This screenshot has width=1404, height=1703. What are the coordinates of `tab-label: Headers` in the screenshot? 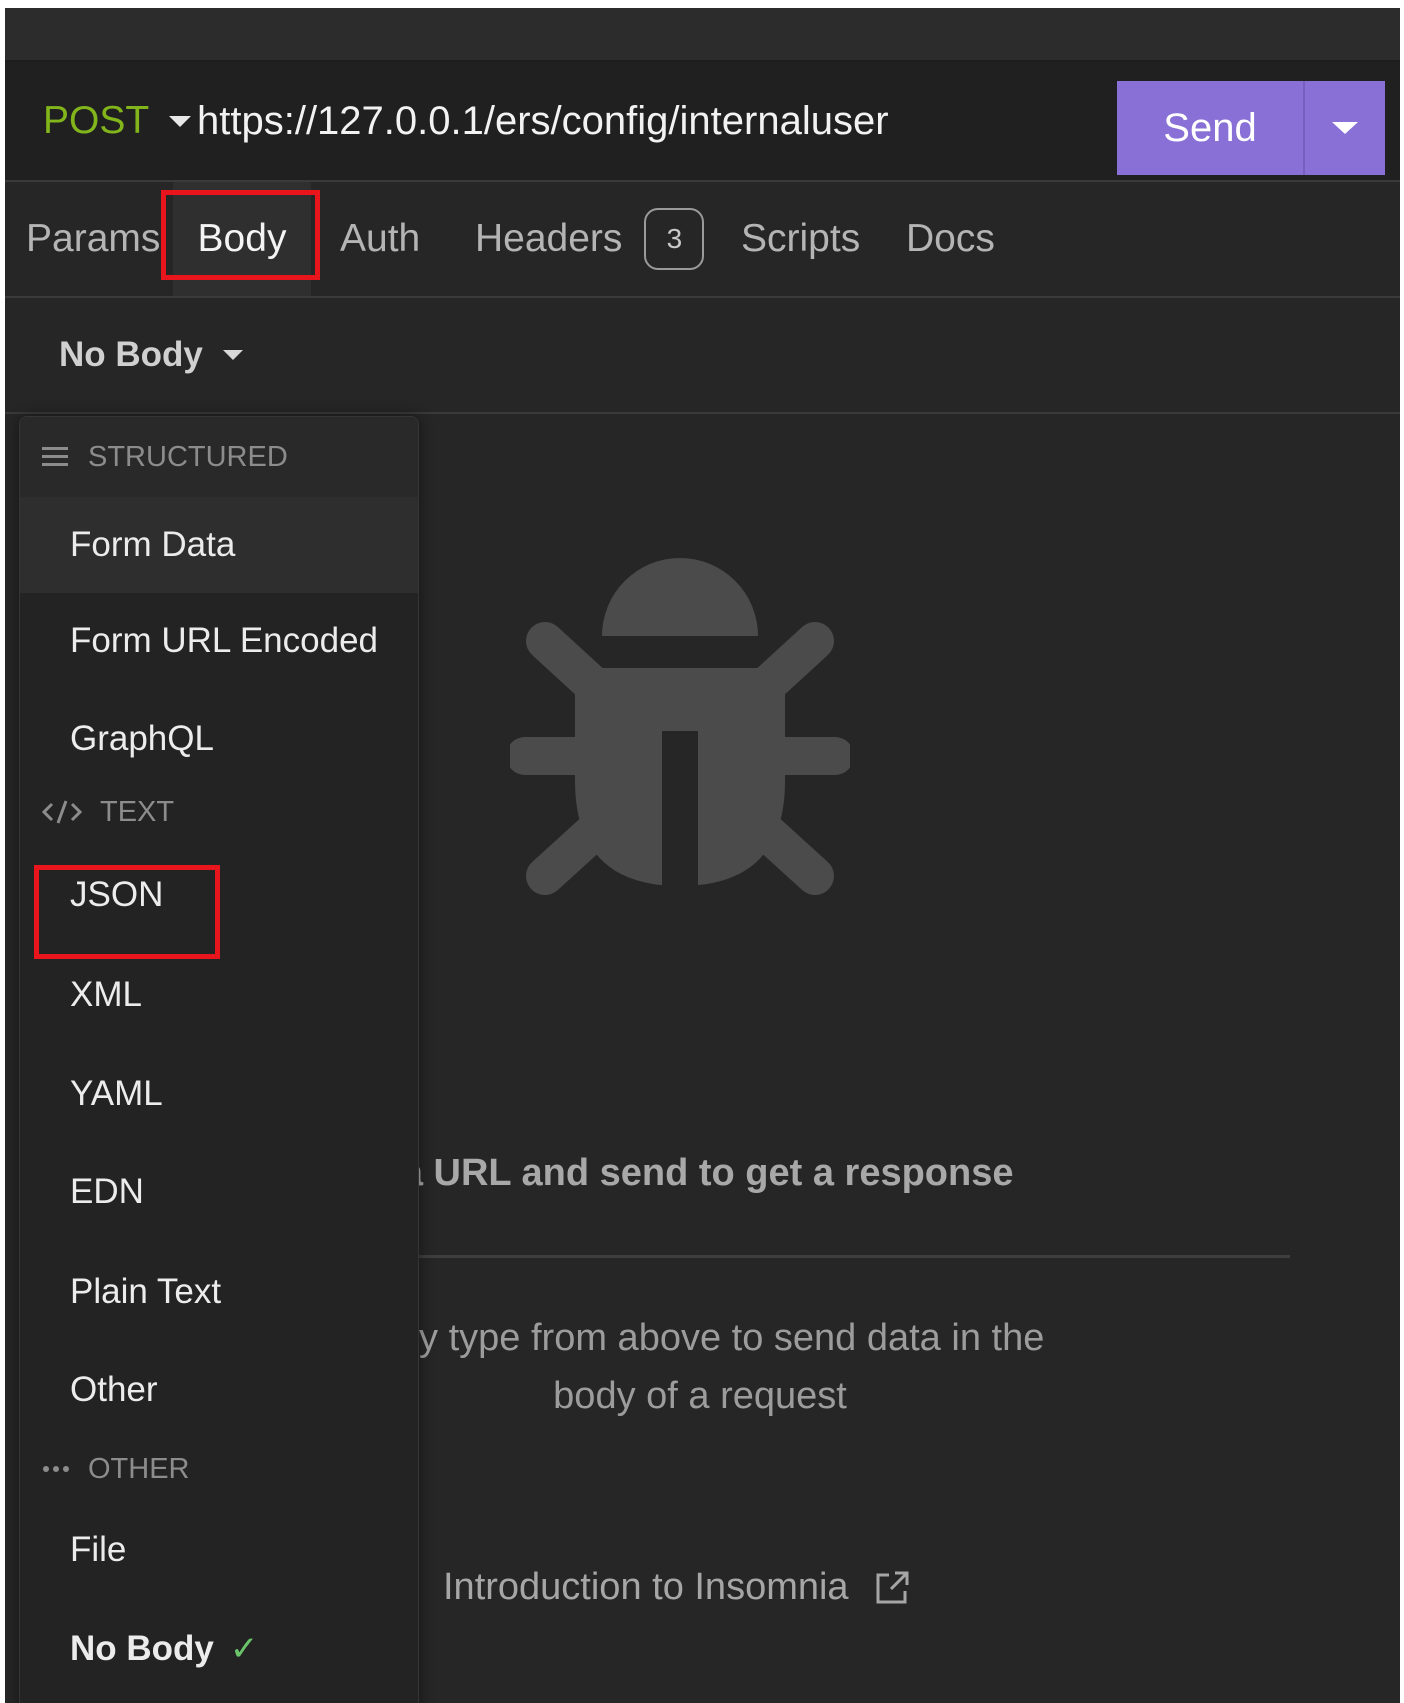 It's located at (549, 238).